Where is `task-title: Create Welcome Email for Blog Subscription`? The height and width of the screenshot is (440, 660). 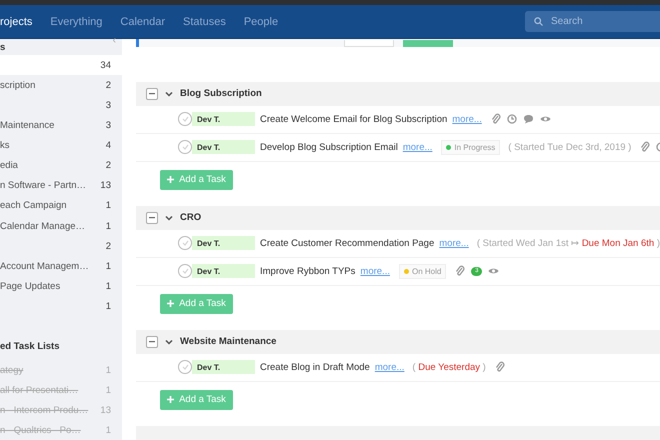
task-title: Create Welcome Email for Blog Subscription is located at coordinates (354, 119).